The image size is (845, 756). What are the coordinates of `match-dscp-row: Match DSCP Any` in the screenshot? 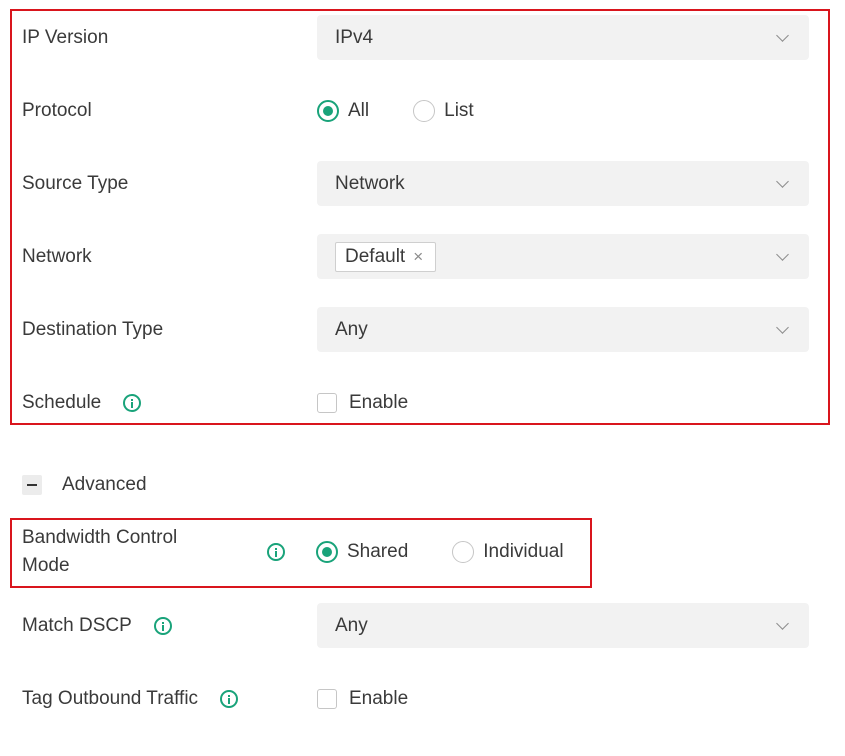 It's located at (415, 625).